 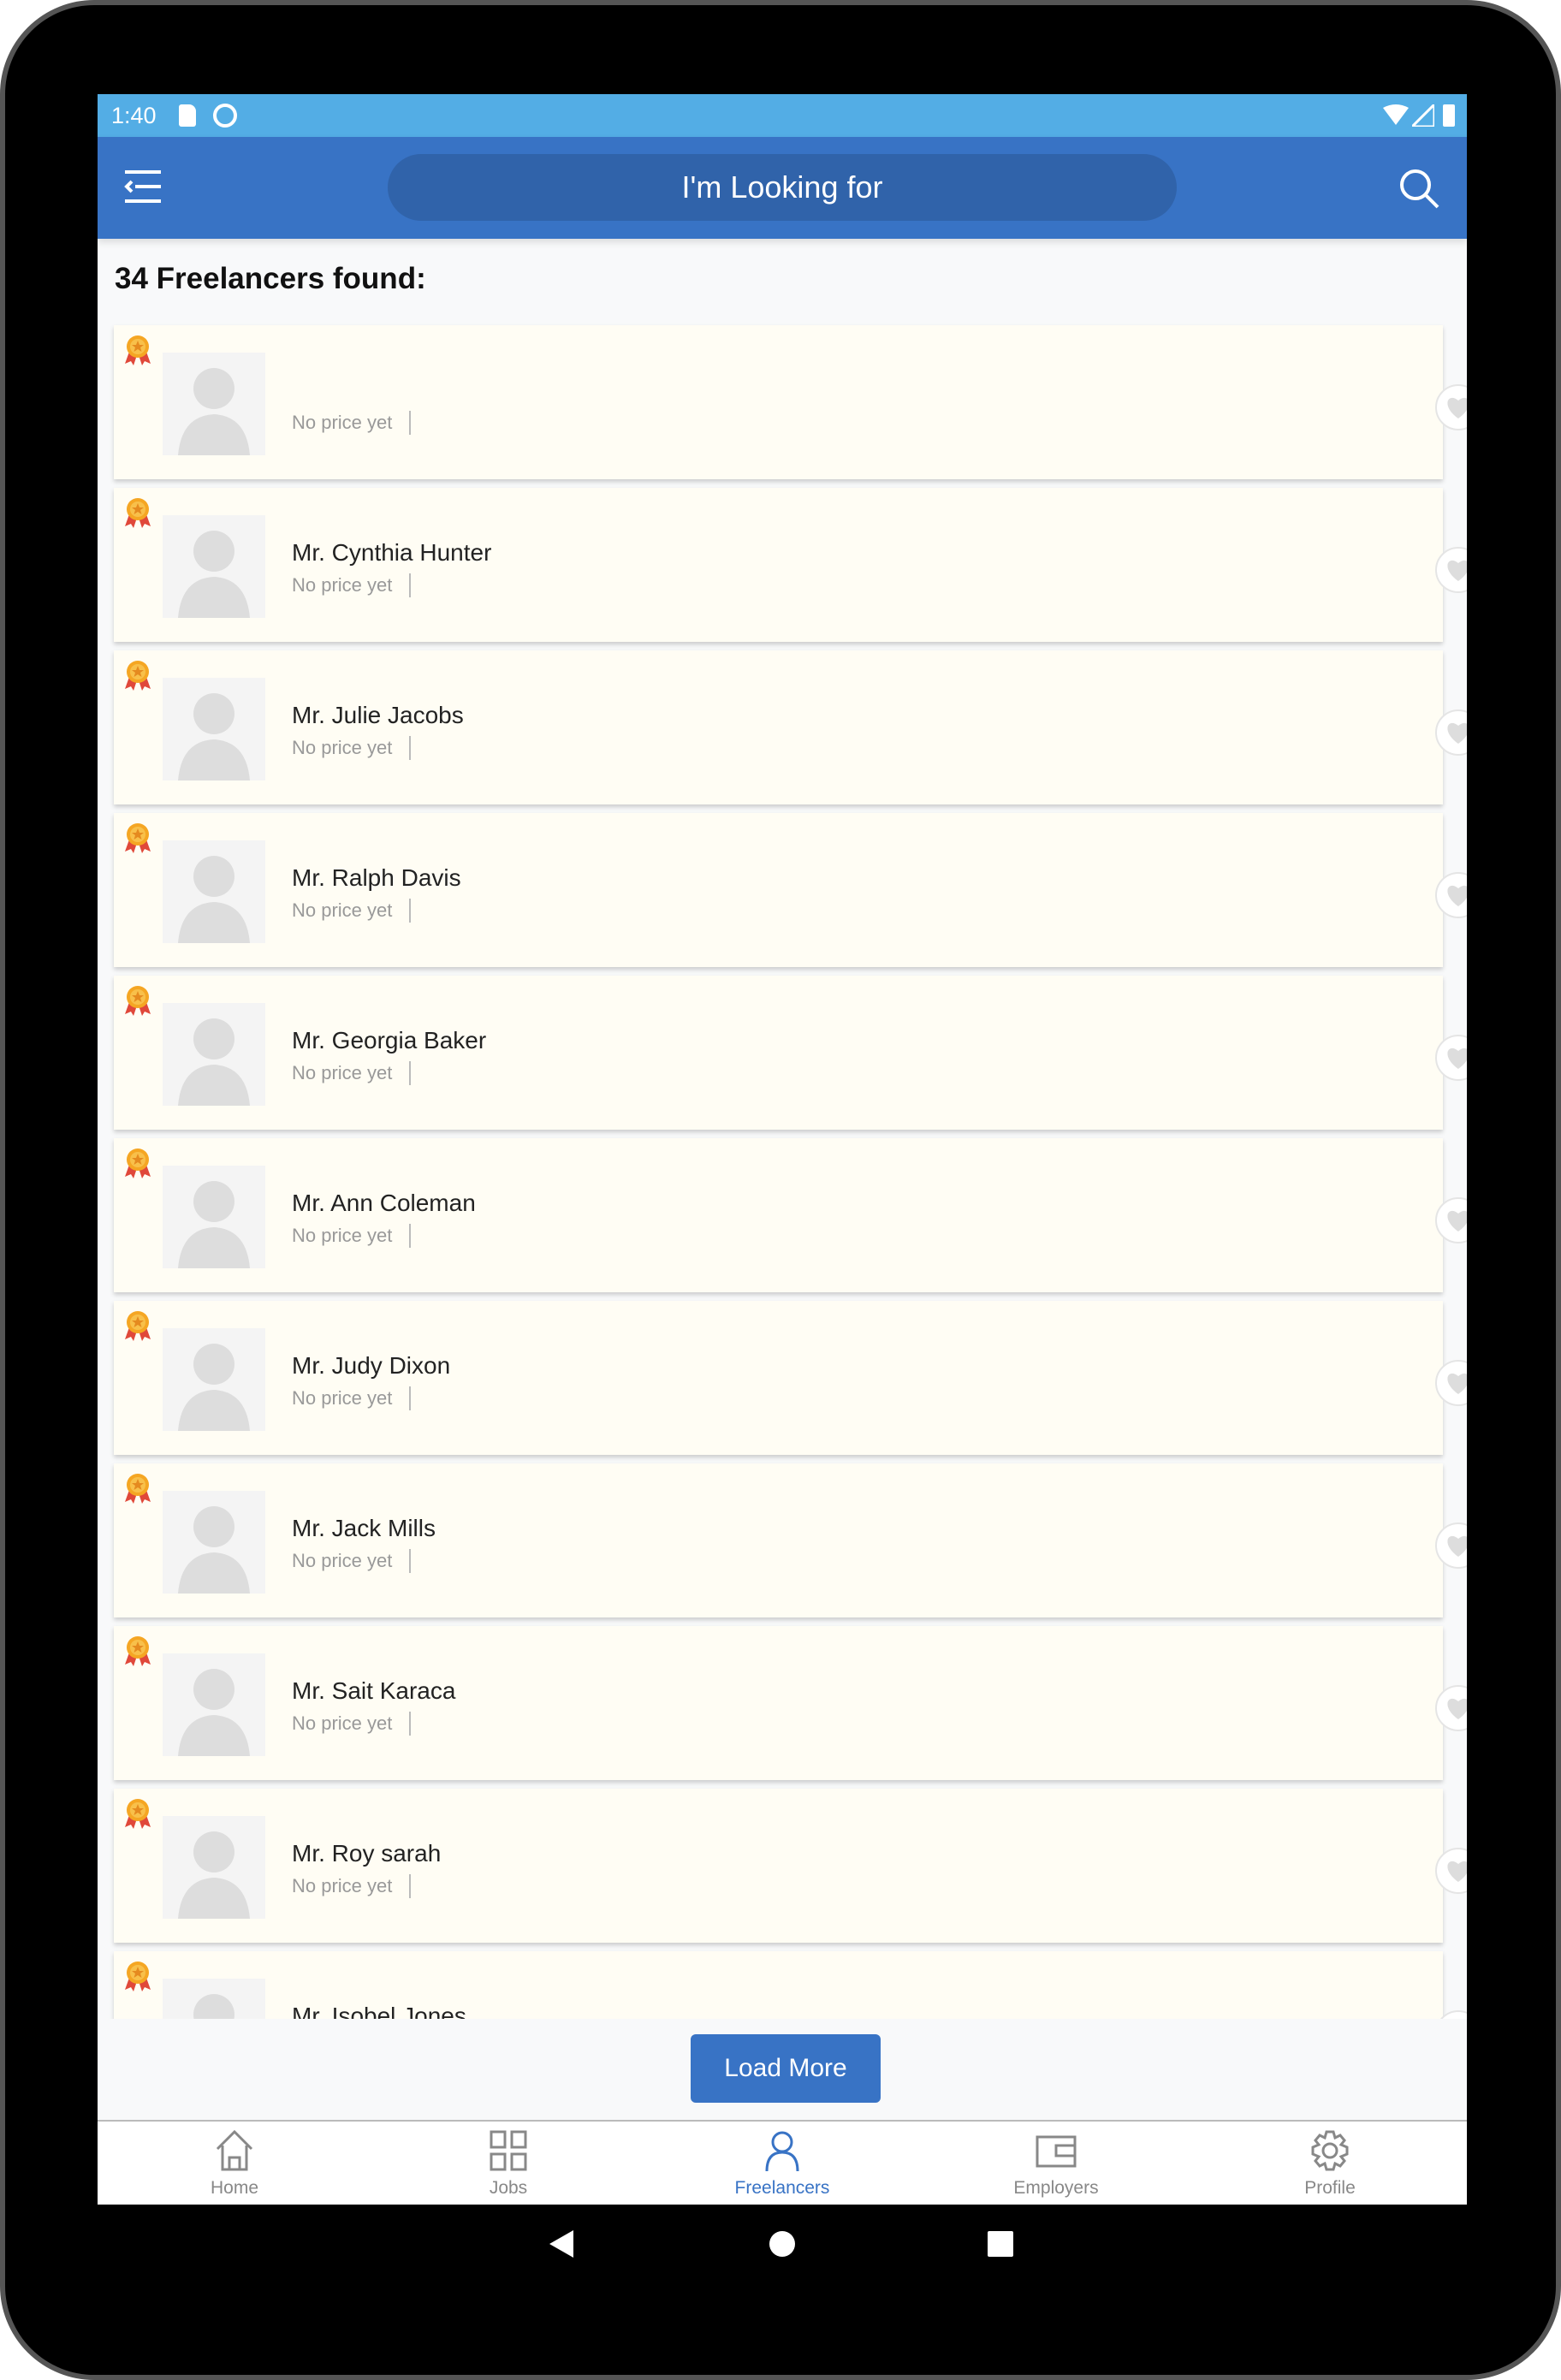 I want to click on system-nav-bar, so click(x=781, y=2244).